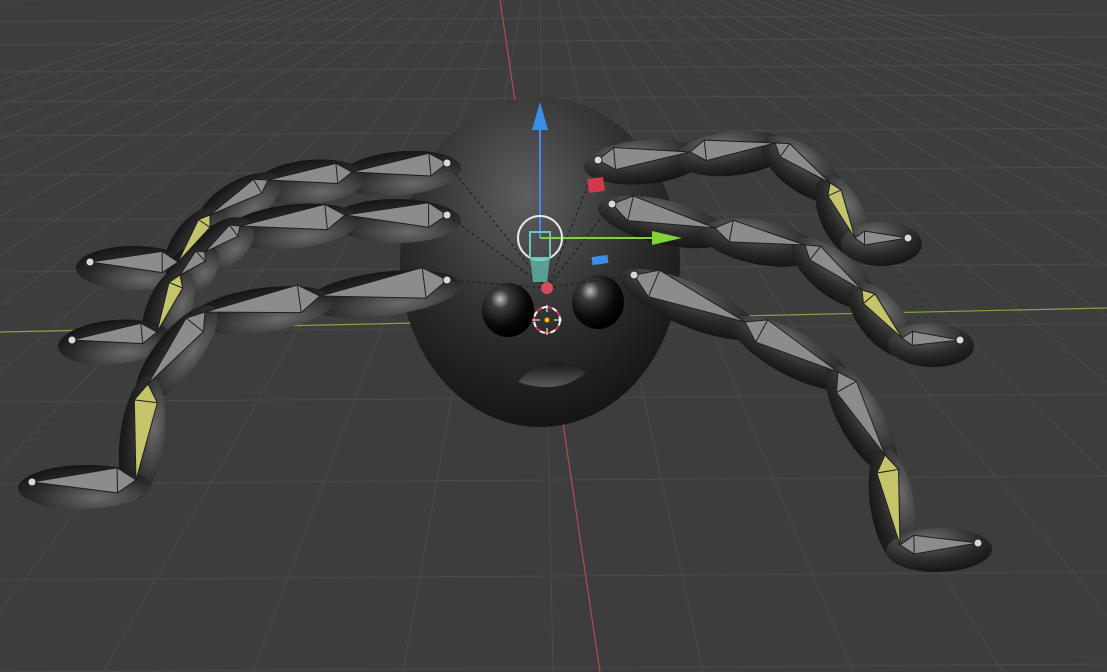 The height and width of the screenshot is (672, 1107). I want to click on right-leg-segment-mesh, so click(881, 244).